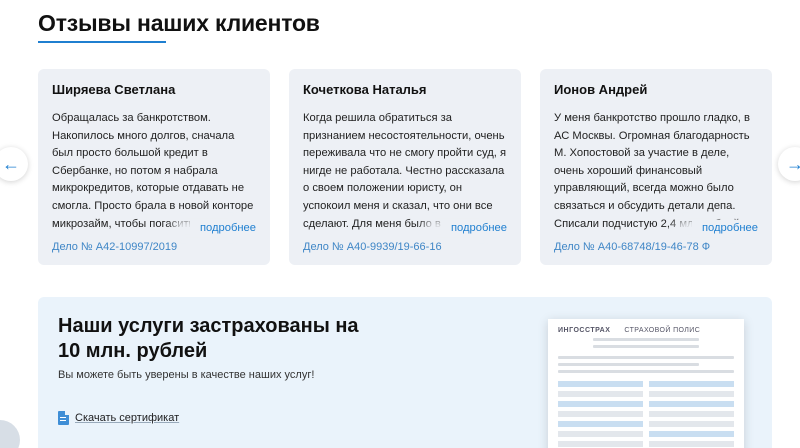 The image size is (800, 448). What do you see at coordinates (10, 434) in the screenshot?
I see `decorative-shape` at bounding box center [10, 434].